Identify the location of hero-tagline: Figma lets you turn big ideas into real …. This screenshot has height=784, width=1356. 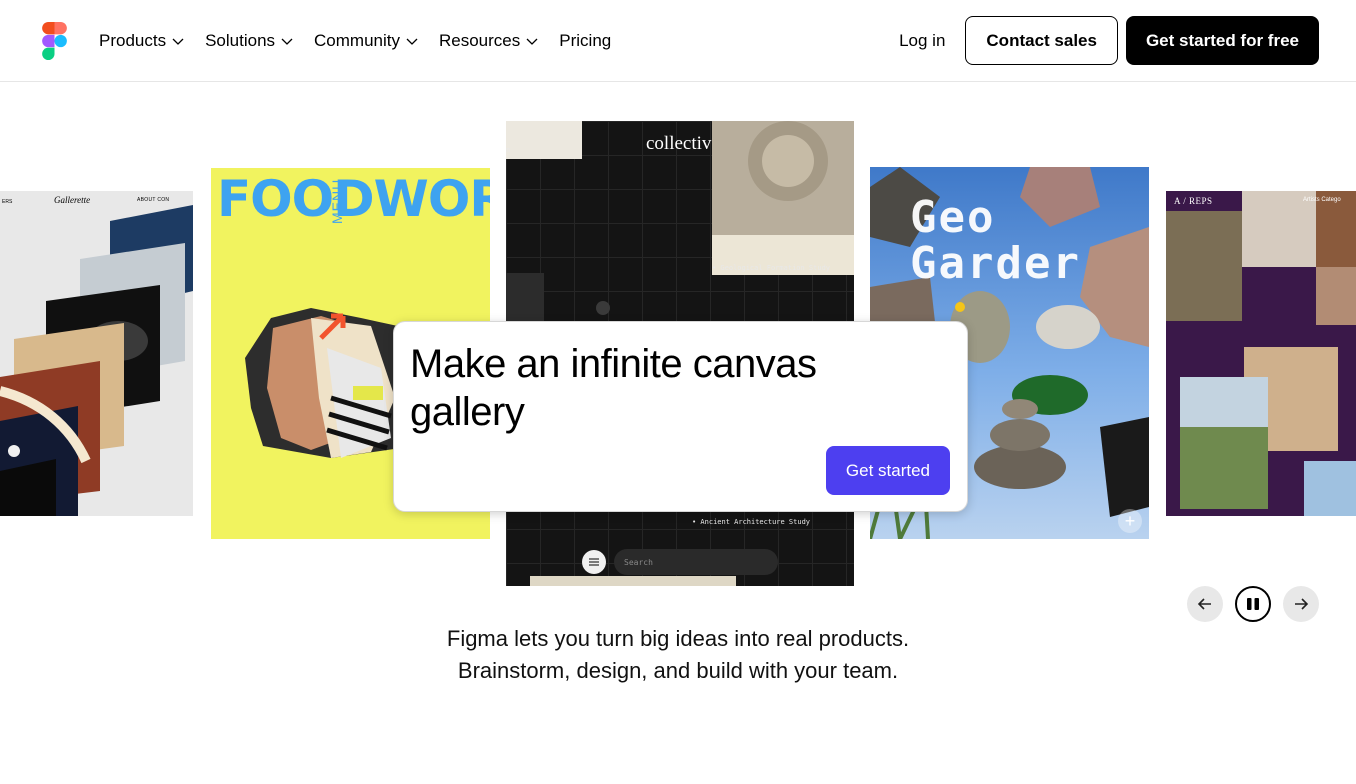
(678, 655).